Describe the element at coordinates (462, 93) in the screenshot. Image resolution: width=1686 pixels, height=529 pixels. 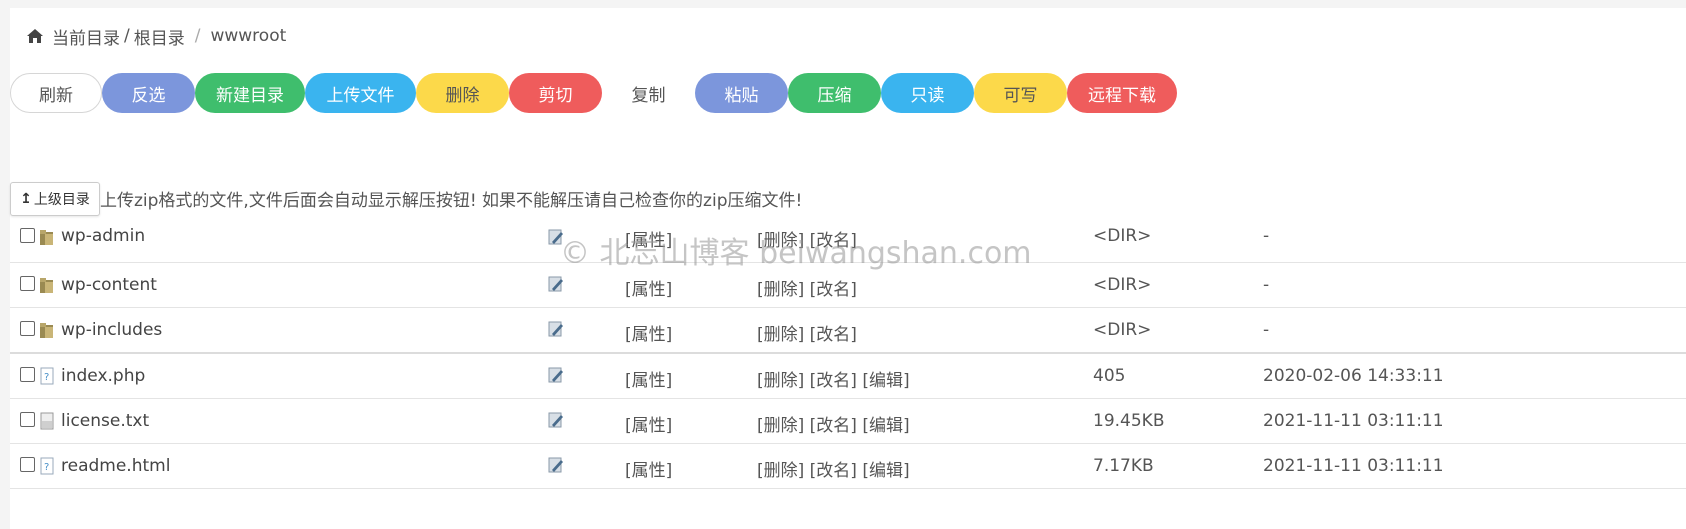
I see `delete-button: 删除` at that location.